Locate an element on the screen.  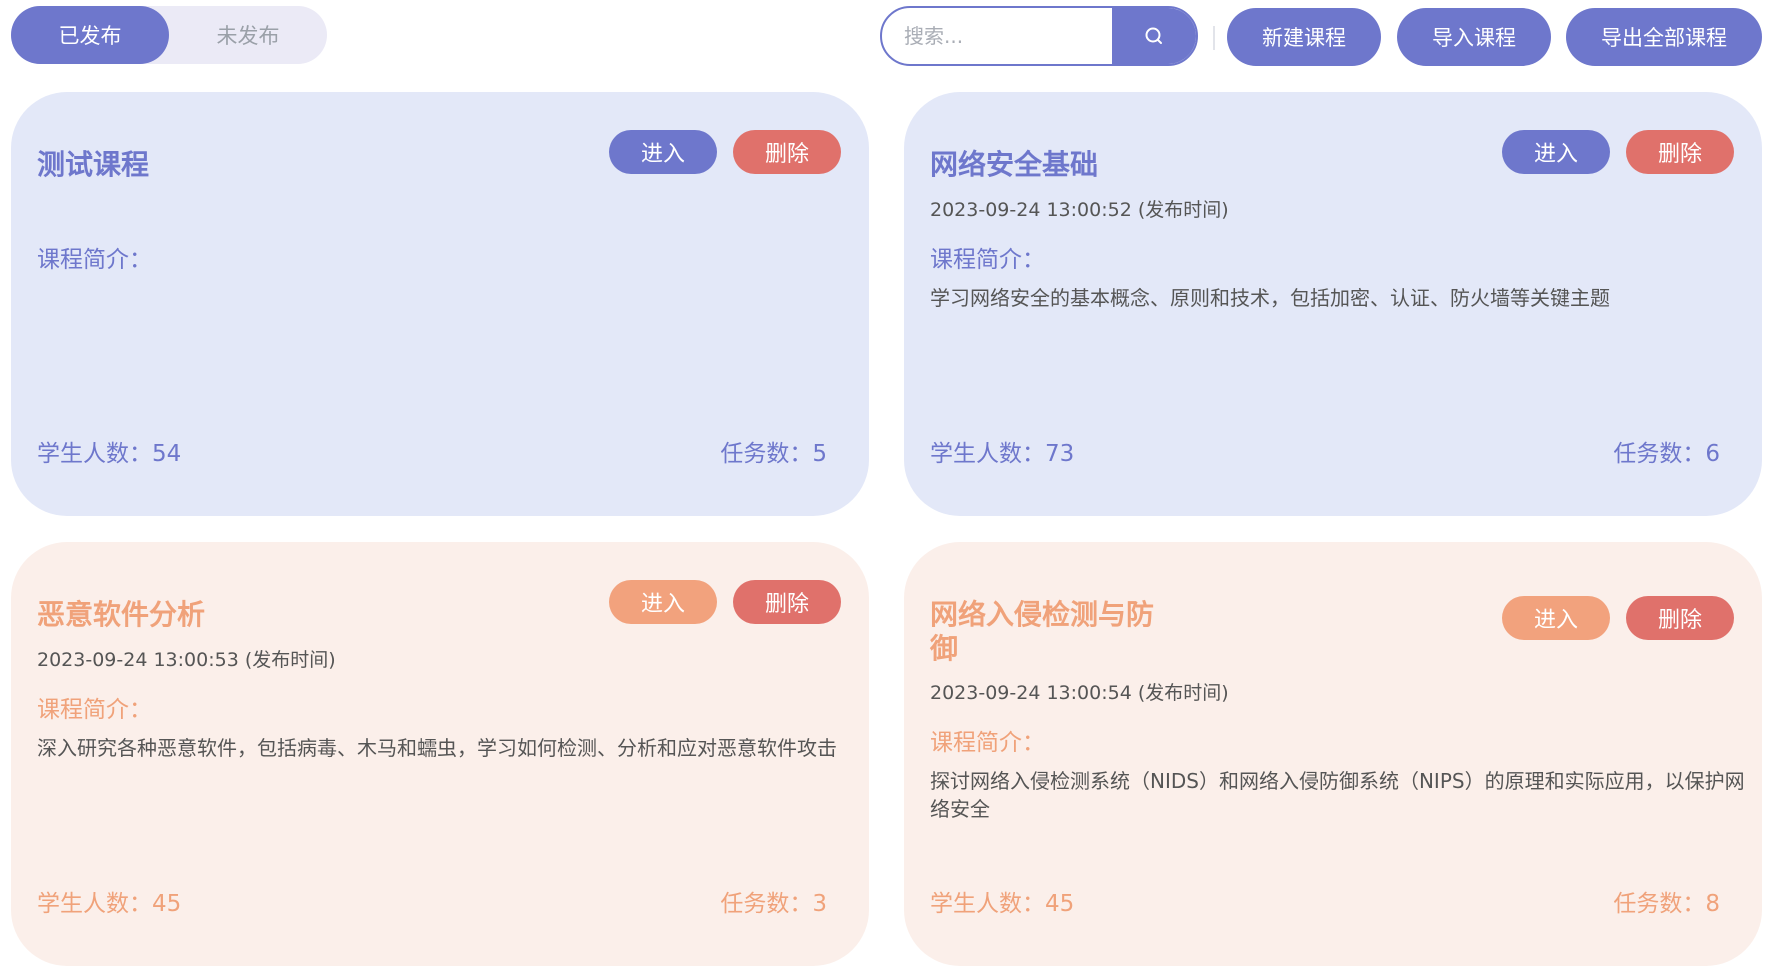
course-title: 恶意软件分析 is located at coordinates (121, 614).